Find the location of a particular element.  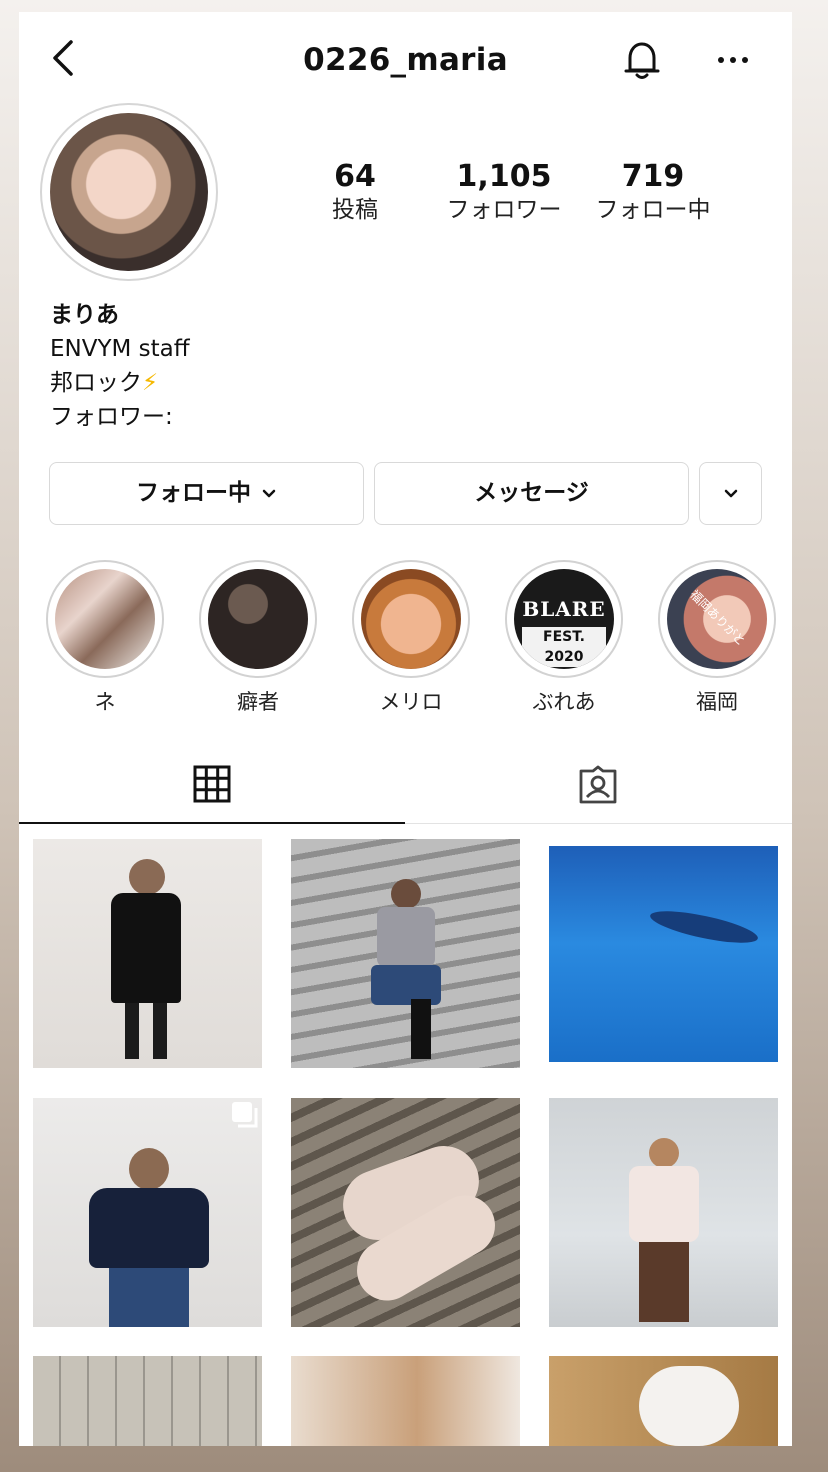

highlight-cover-text: FEST. 2020 is located at coordinates (564, 647).